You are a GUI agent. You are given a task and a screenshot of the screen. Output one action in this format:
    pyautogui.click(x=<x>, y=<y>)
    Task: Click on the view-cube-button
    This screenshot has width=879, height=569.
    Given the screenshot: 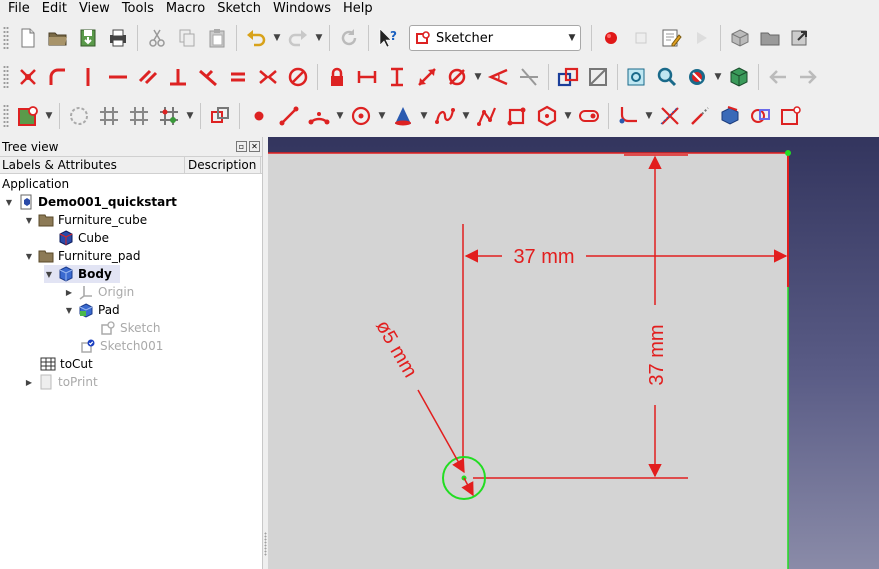 What is the action you would take?
    pyautogui.click(x=739, y=77)
    